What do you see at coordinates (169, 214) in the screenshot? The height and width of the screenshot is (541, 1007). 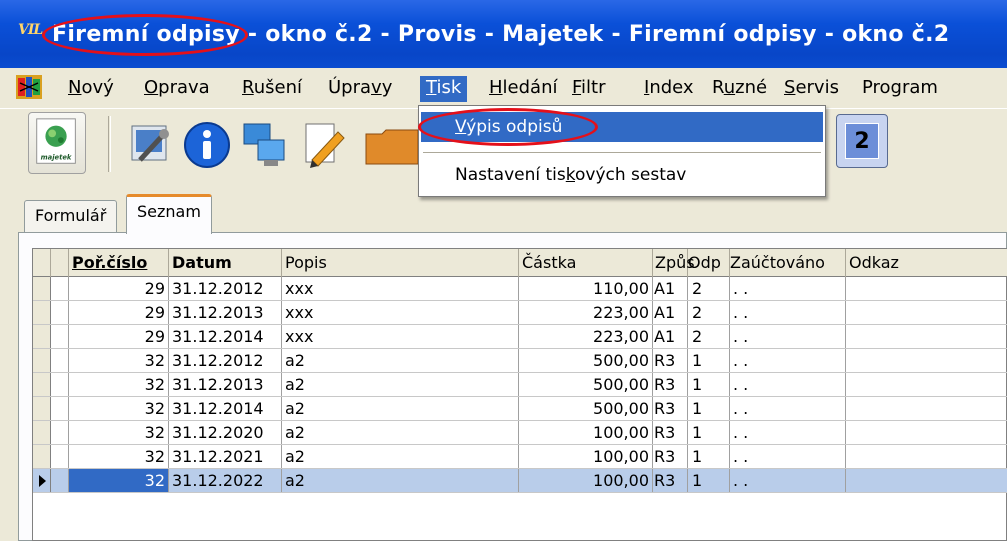 I see `tab-seznam: Seznam` at bounding box center [169, 214].